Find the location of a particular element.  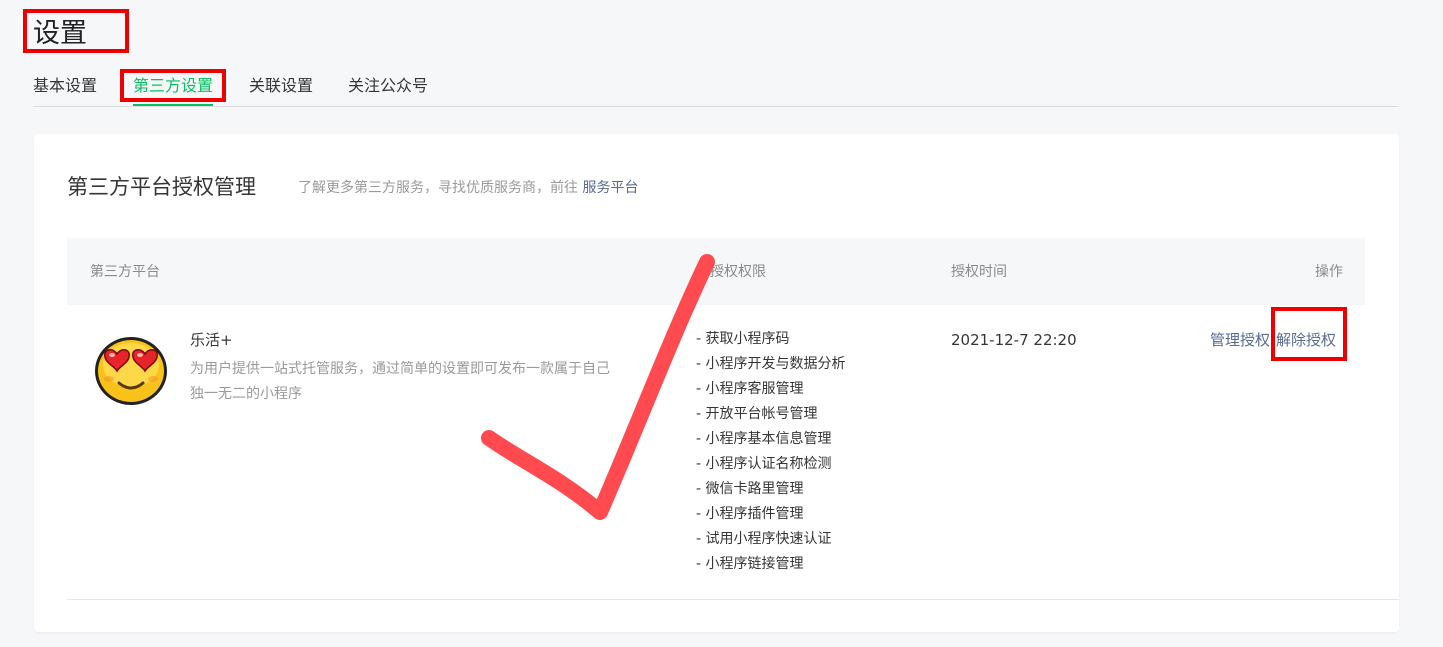

header-permissions: 已授权权限 is located at coordinates (731, 272).